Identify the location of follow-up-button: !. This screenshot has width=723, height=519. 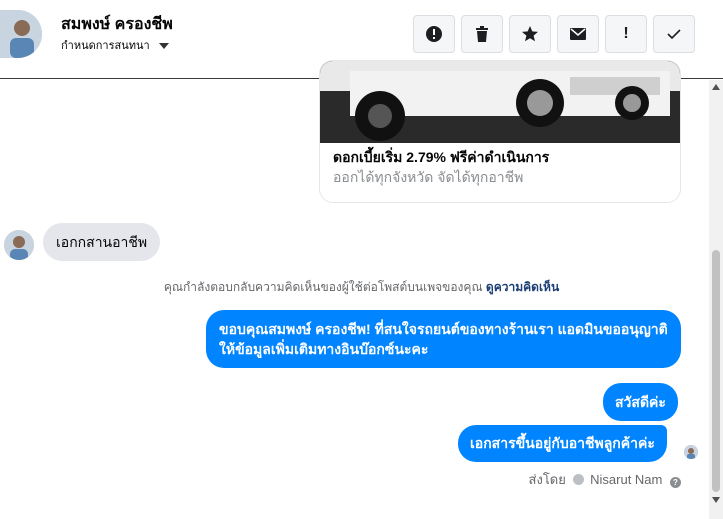
(626, 34).